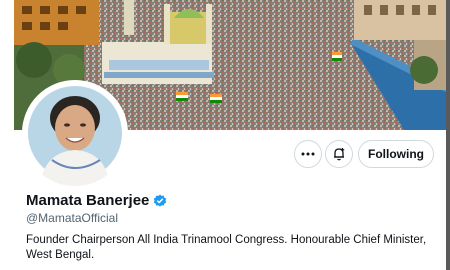 This screenshot has width=450, height=270. What do you see at coordinates (160, 201) in the screenshot?
I see `verified-badge-icon` at bounding box center [160, 201].